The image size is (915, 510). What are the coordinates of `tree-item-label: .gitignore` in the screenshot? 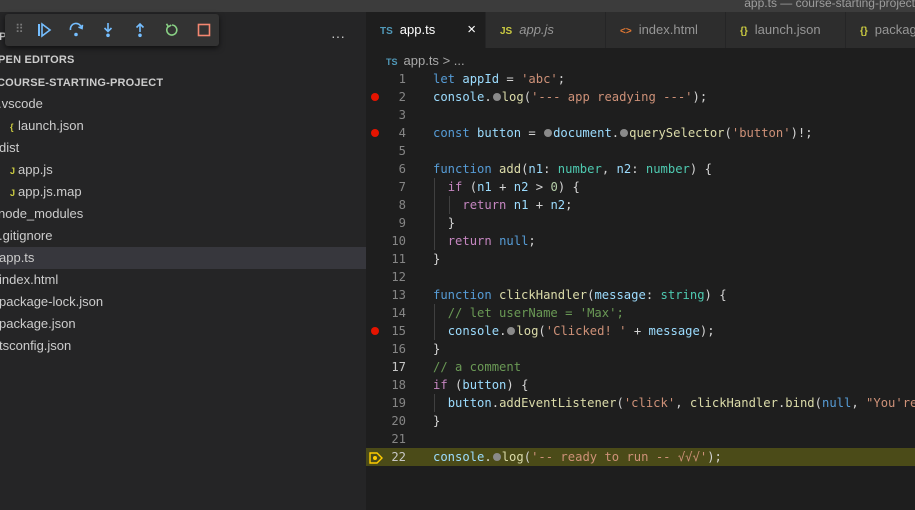 It's located at (26, 235).